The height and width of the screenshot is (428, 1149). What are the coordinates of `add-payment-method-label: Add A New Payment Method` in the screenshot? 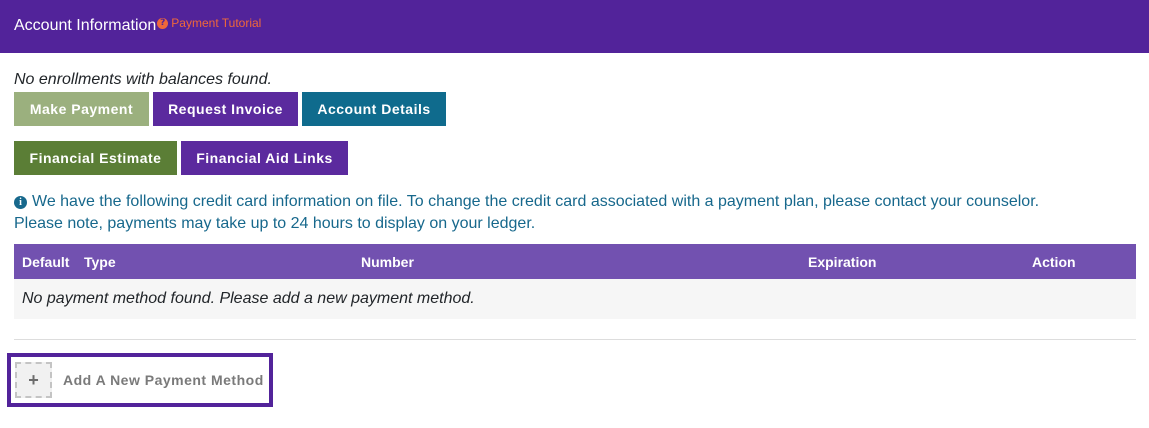 It's located at (163, 380).